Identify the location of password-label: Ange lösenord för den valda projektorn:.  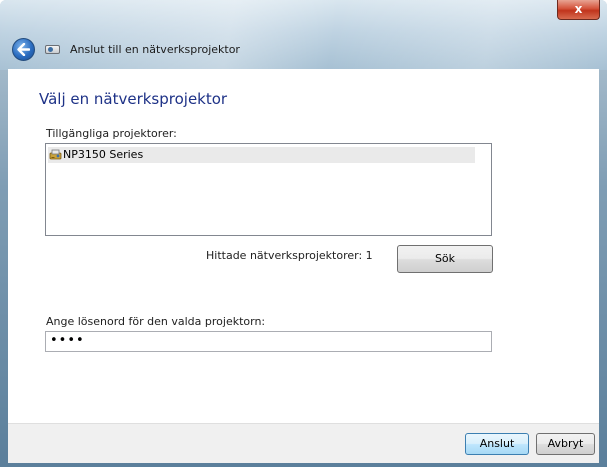
(156, 321).